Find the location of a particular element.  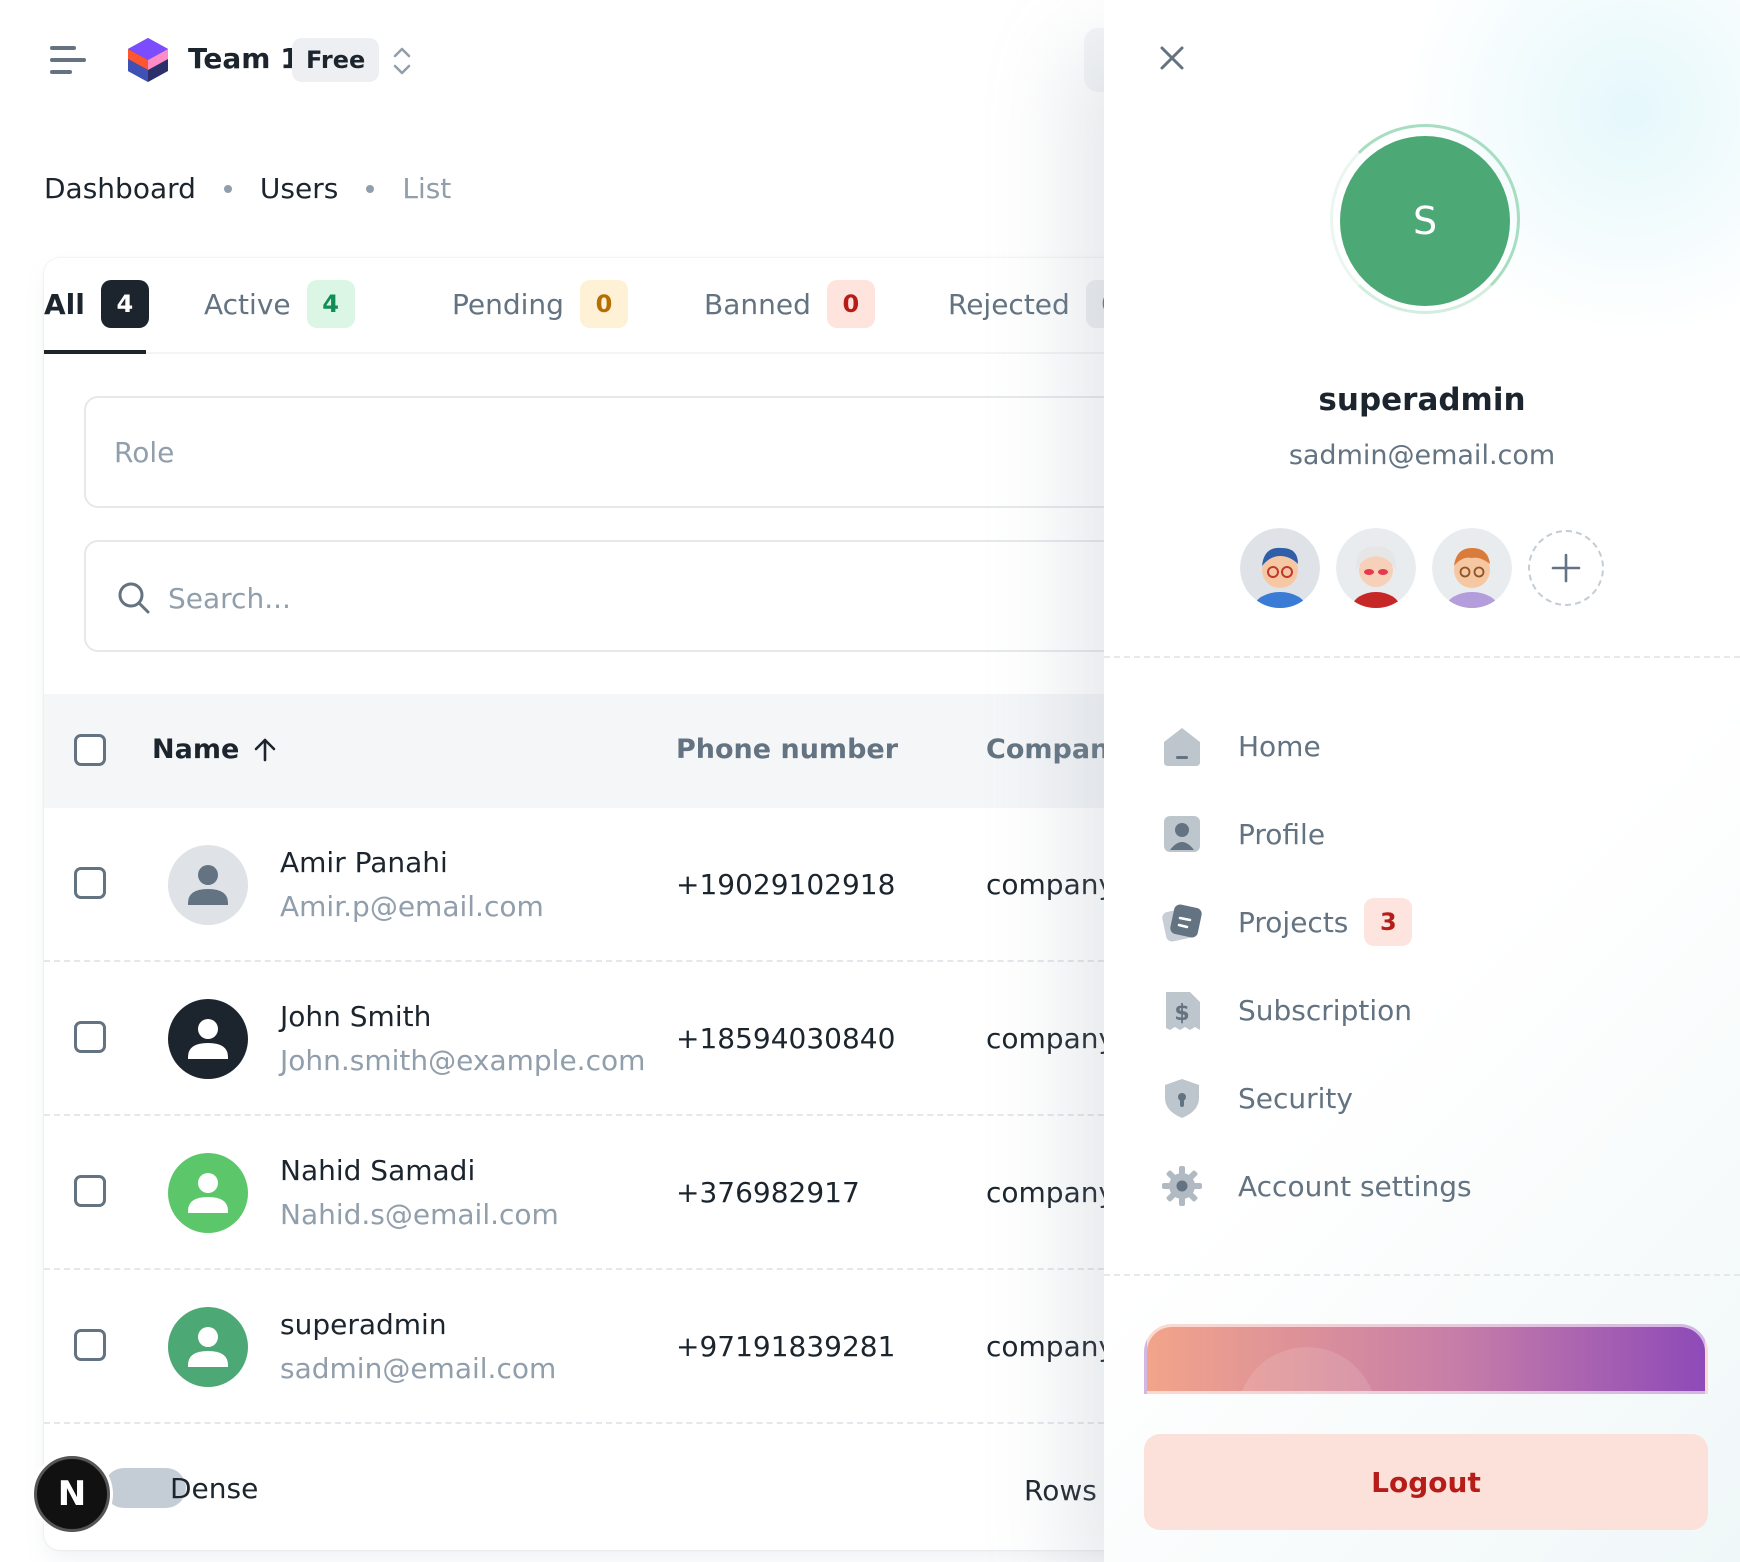

avatar-boy-icon is located at coordinates (1280, 568).